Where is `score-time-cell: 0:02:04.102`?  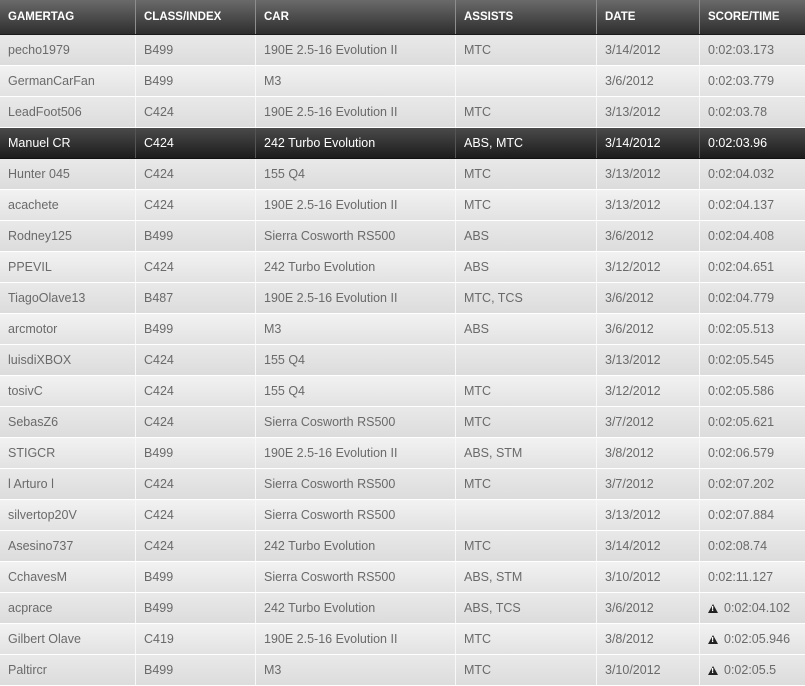 score-time-cell: 0:02:04.102 is located at coordinates (752, 608).